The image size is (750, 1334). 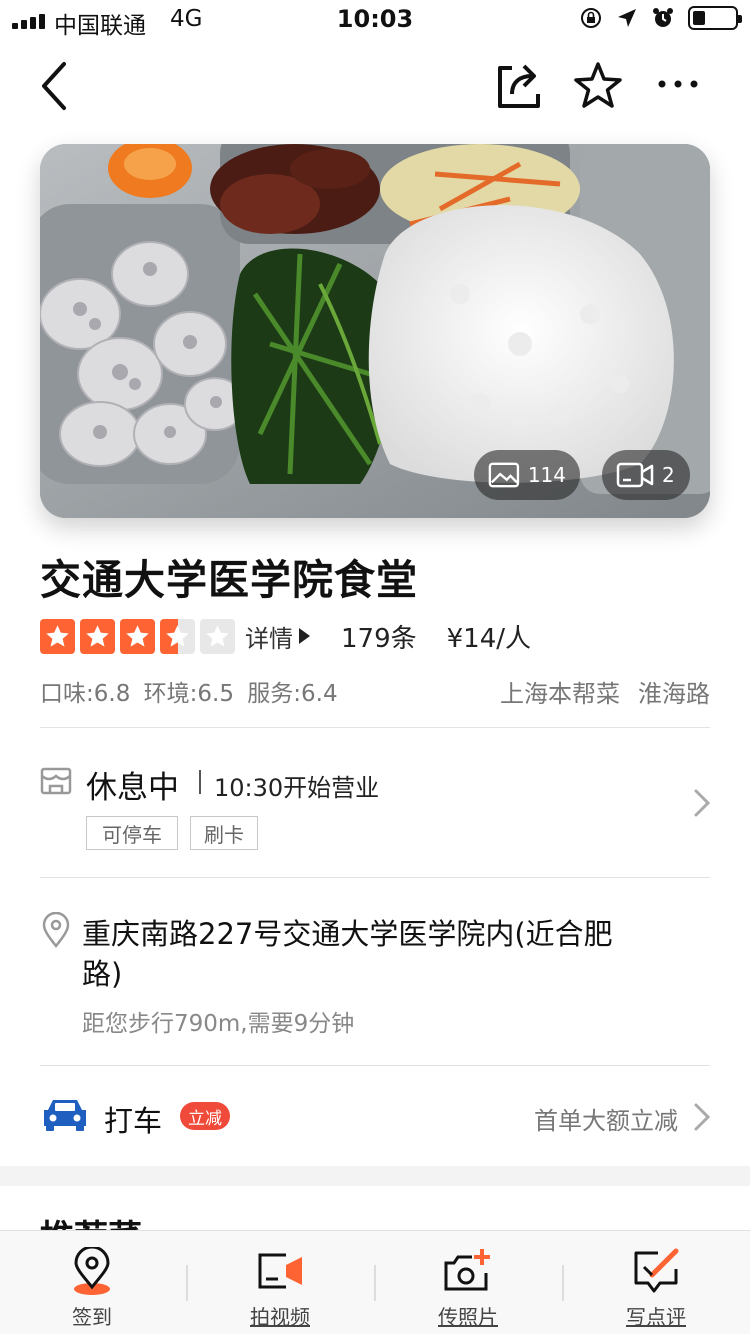 I want to click on car-icon, so click(x=65, y=1115).